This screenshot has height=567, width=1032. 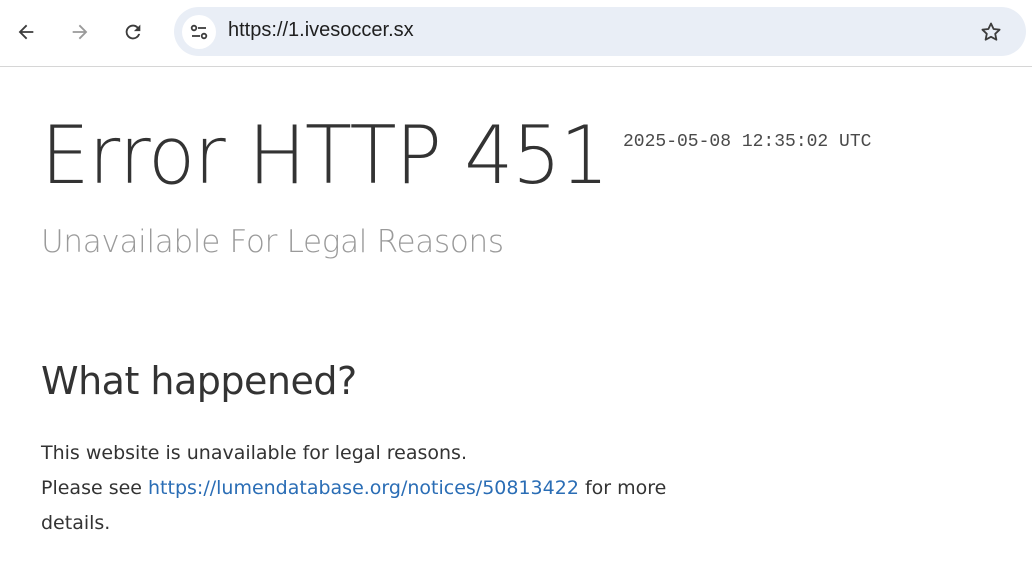 I want to click on page-subtitle: Unavailable For Legal Reasons, so click(x=272, y=242).